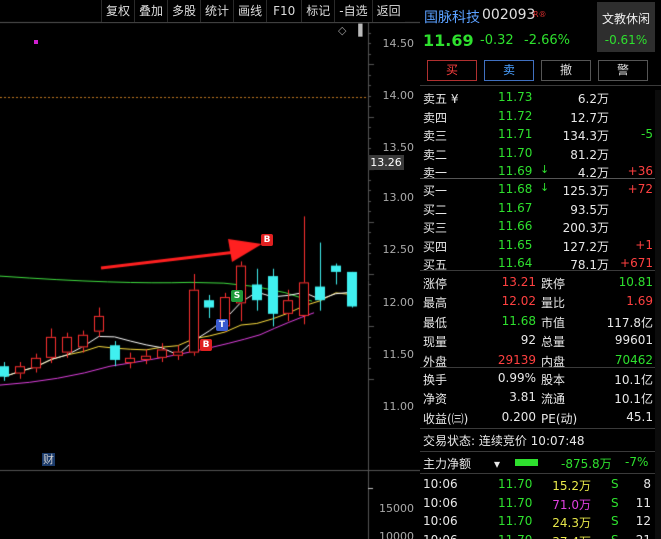 This screenshot has height=539, width=661. Describe the element at coordinates (435, 154) in the screenshot. I see `ask-label: 卖二` at that location.